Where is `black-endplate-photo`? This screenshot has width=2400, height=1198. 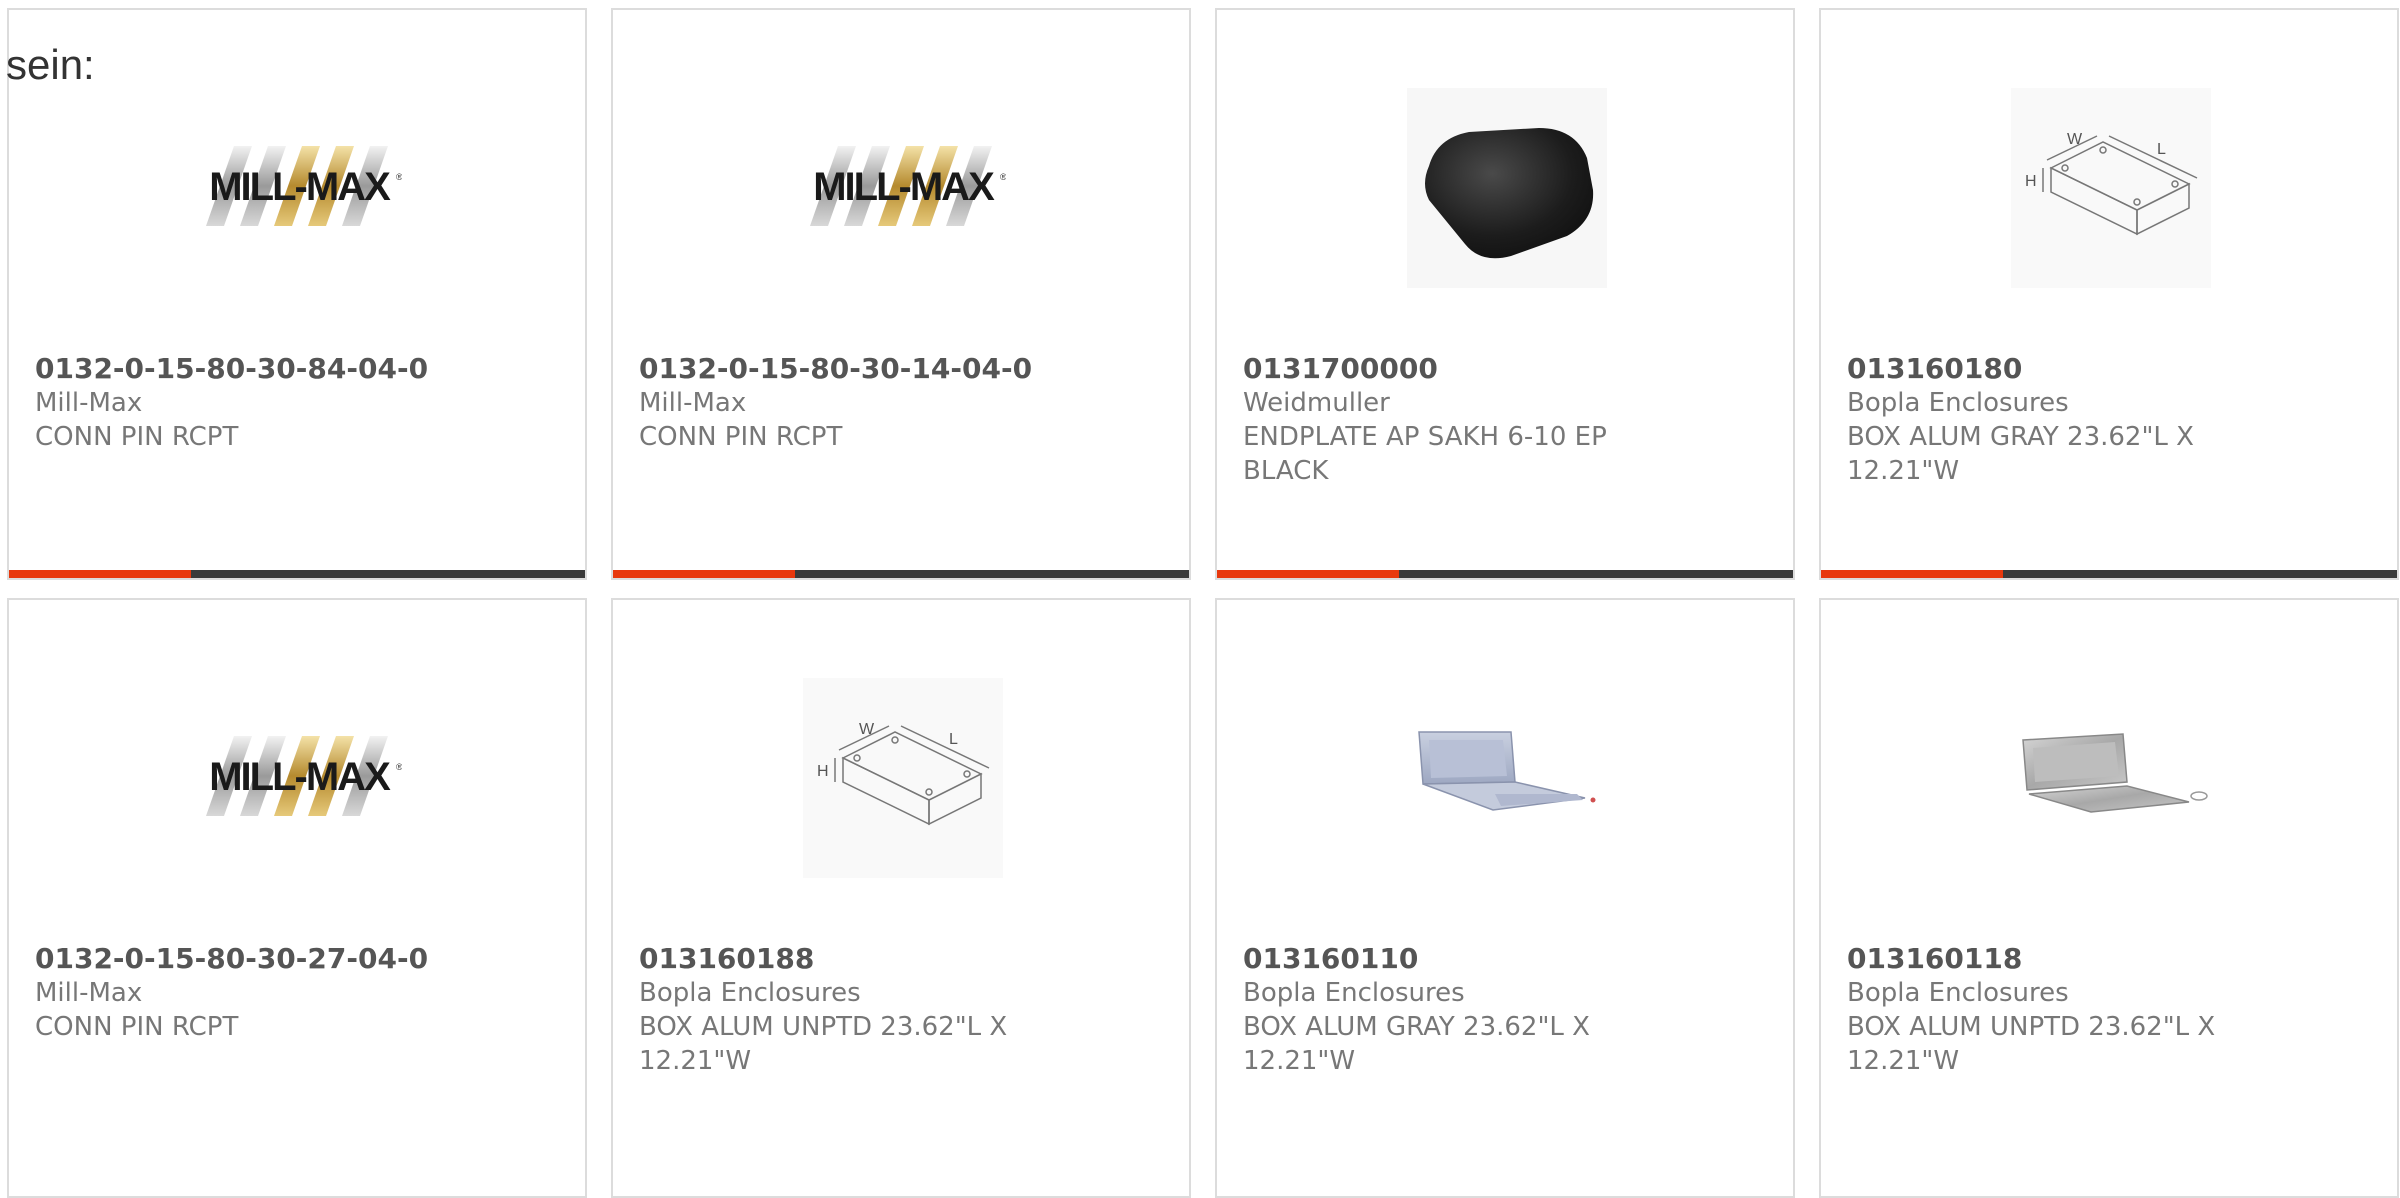 black-endplate-photo is located at coordinates (1507, 188).